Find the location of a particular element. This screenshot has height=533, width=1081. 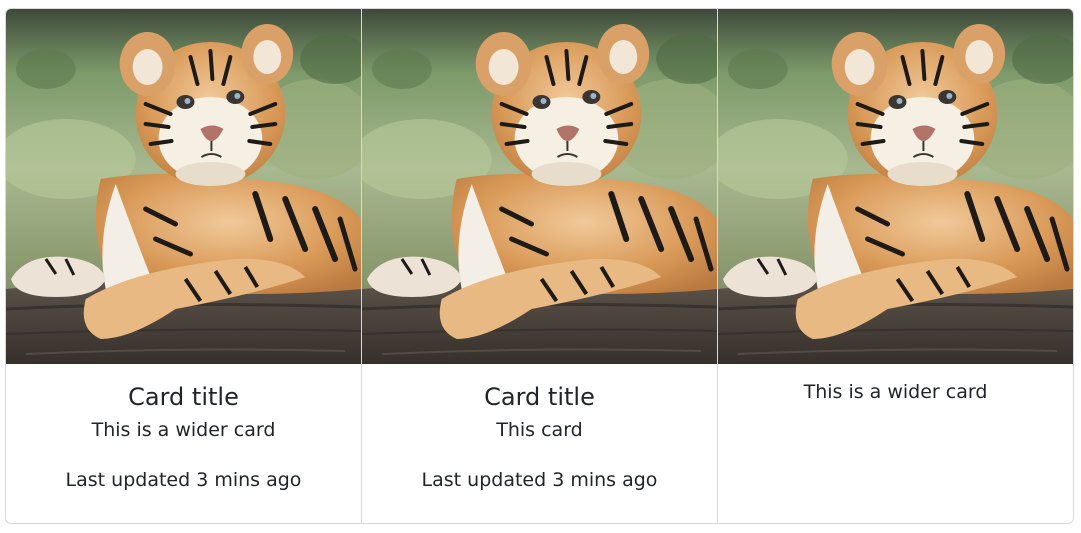

card-2-text: This card is located at coordinates (539, 430).